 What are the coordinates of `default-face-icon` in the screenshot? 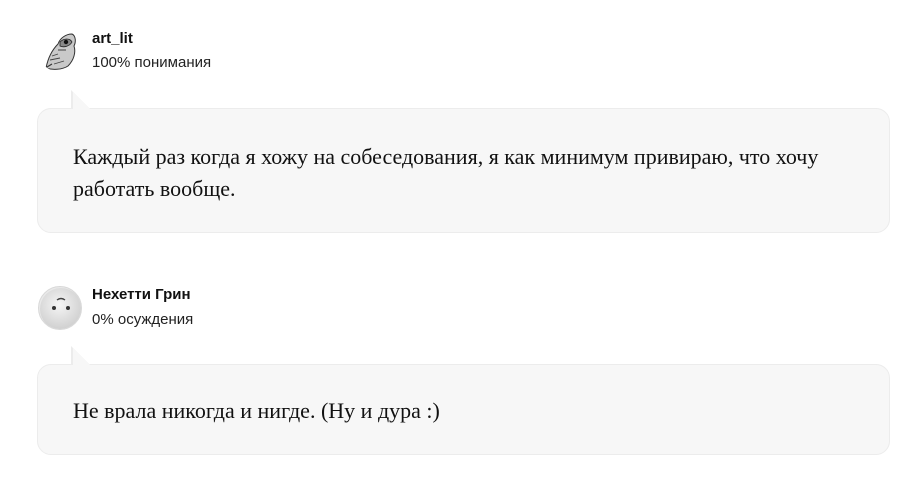 It's located at (60, 308).